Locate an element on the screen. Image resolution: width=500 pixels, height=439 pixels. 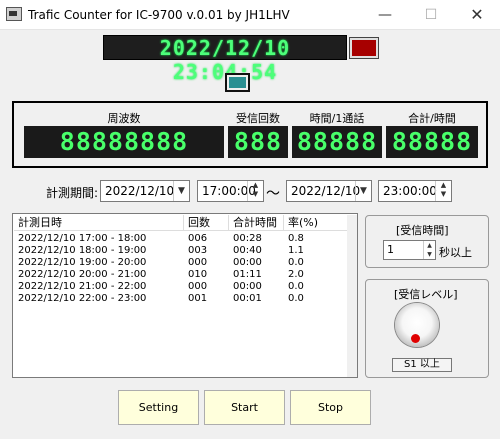
app-icon is located at coordinates (14, 14).